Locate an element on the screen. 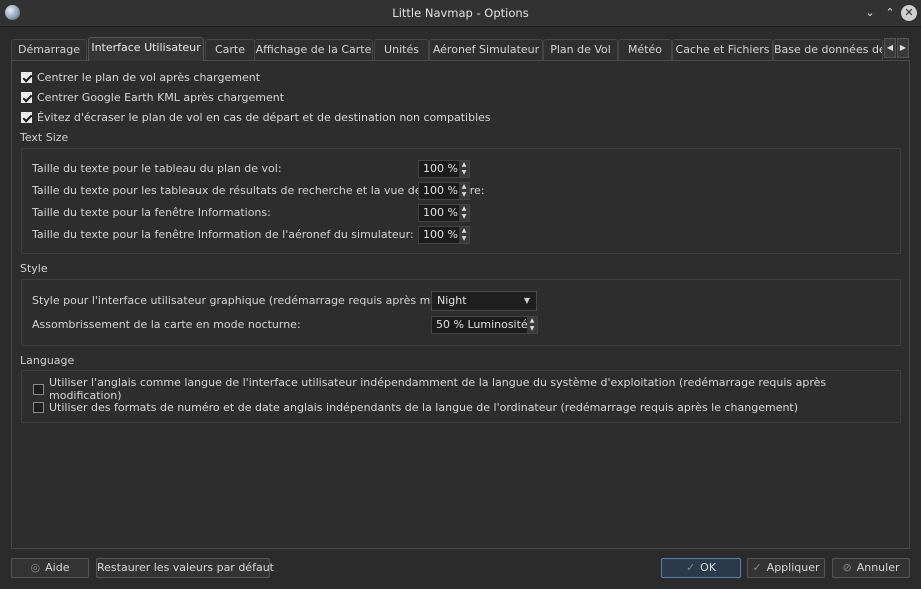 This screenshot has height=589, width=921. tab-meteo: Météo is located at coordinates (645, 49).